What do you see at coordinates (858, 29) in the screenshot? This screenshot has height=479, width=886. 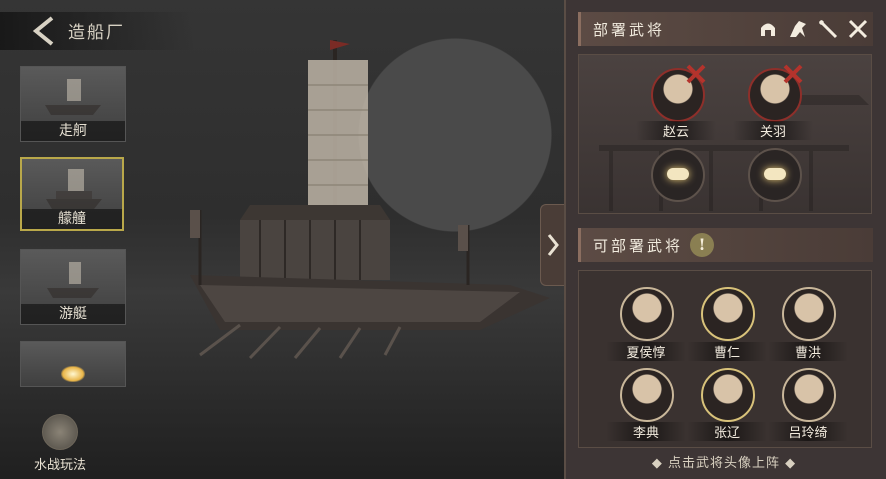 I see `crossed-swords-icon` at bounding box center [858, 29].